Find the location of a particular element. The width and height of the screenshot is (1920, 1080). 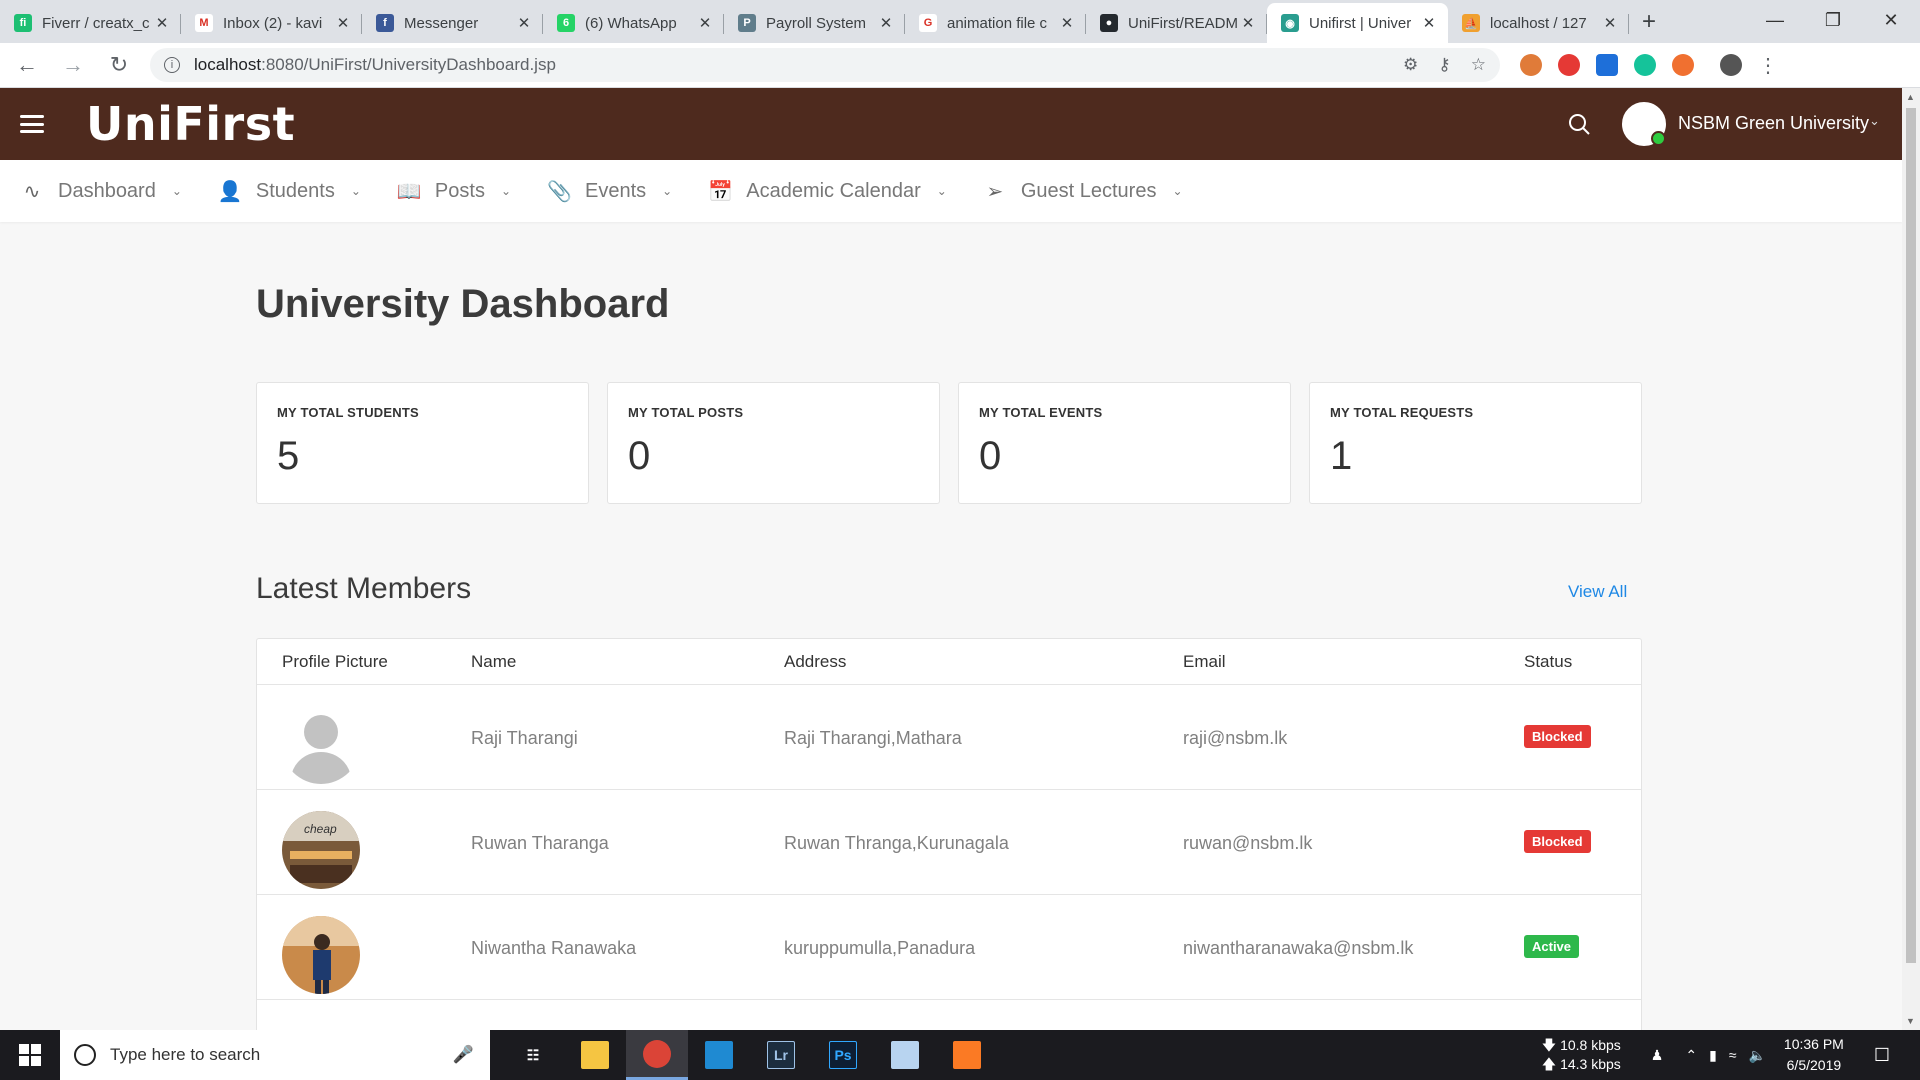

key-icon: ⚷ is located at coordinates (1444, 65).